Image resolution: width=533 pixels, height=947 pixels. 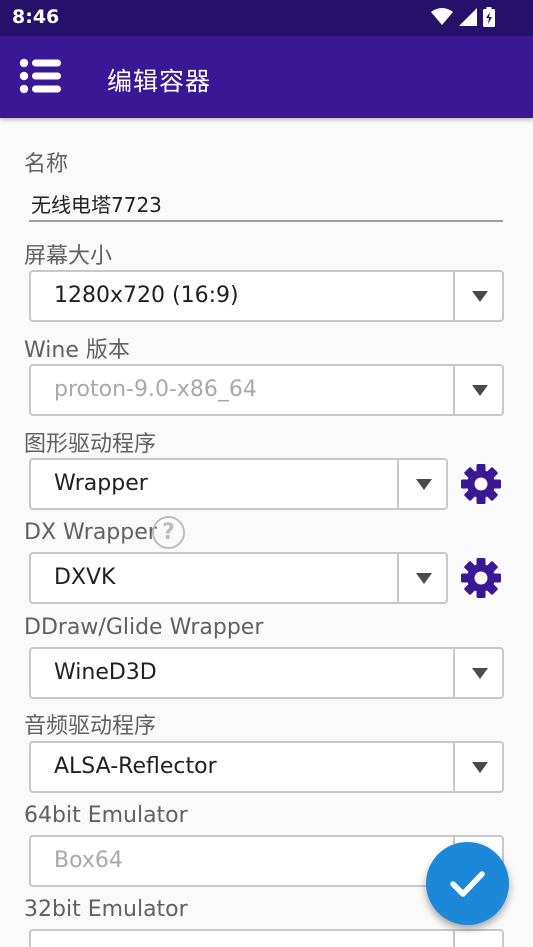 What do you see at coordinates (135, 766) in the screenshot?
I see `audio-driver-value: ALSA-Reflector` at bounding box center [135, 766].